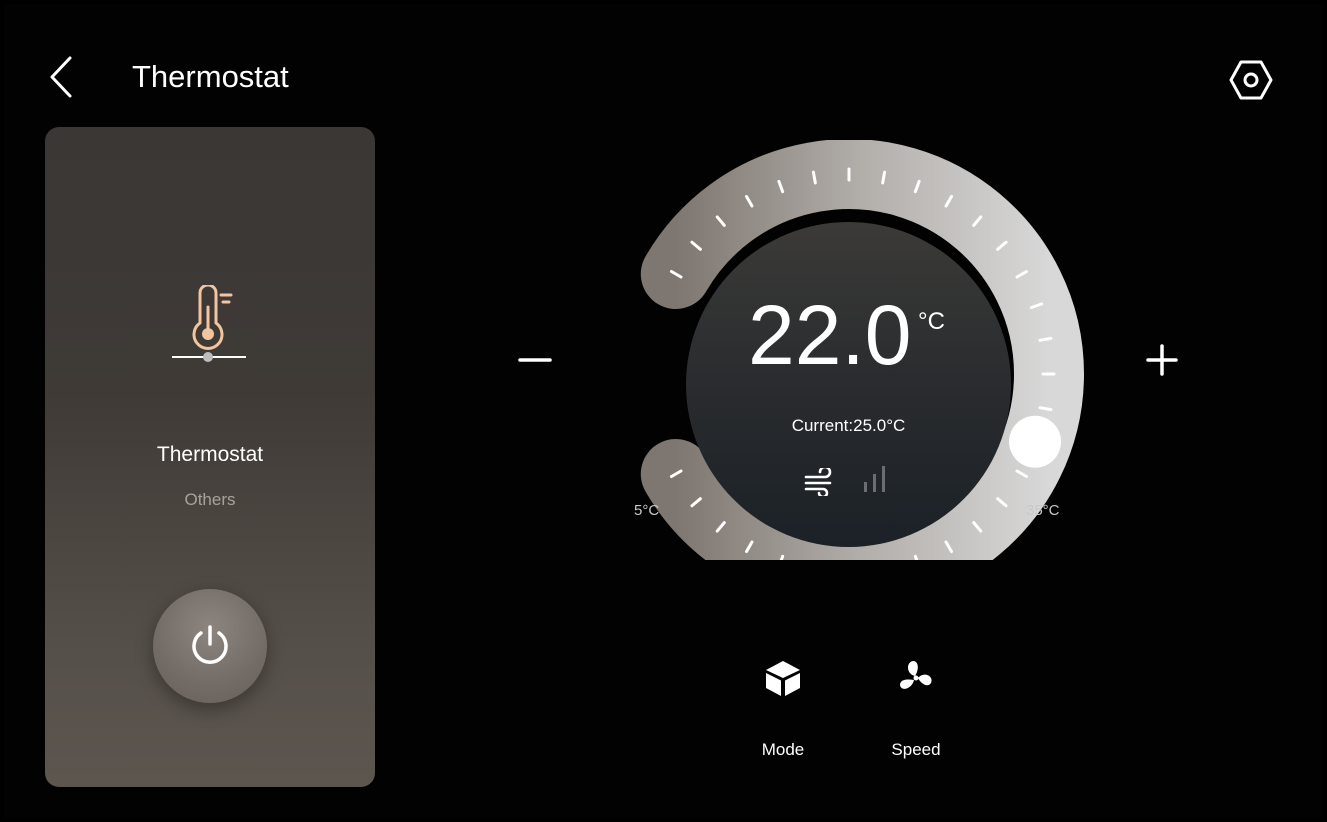  I want to click on hexagon-settings-icon, so click(1251, 80).